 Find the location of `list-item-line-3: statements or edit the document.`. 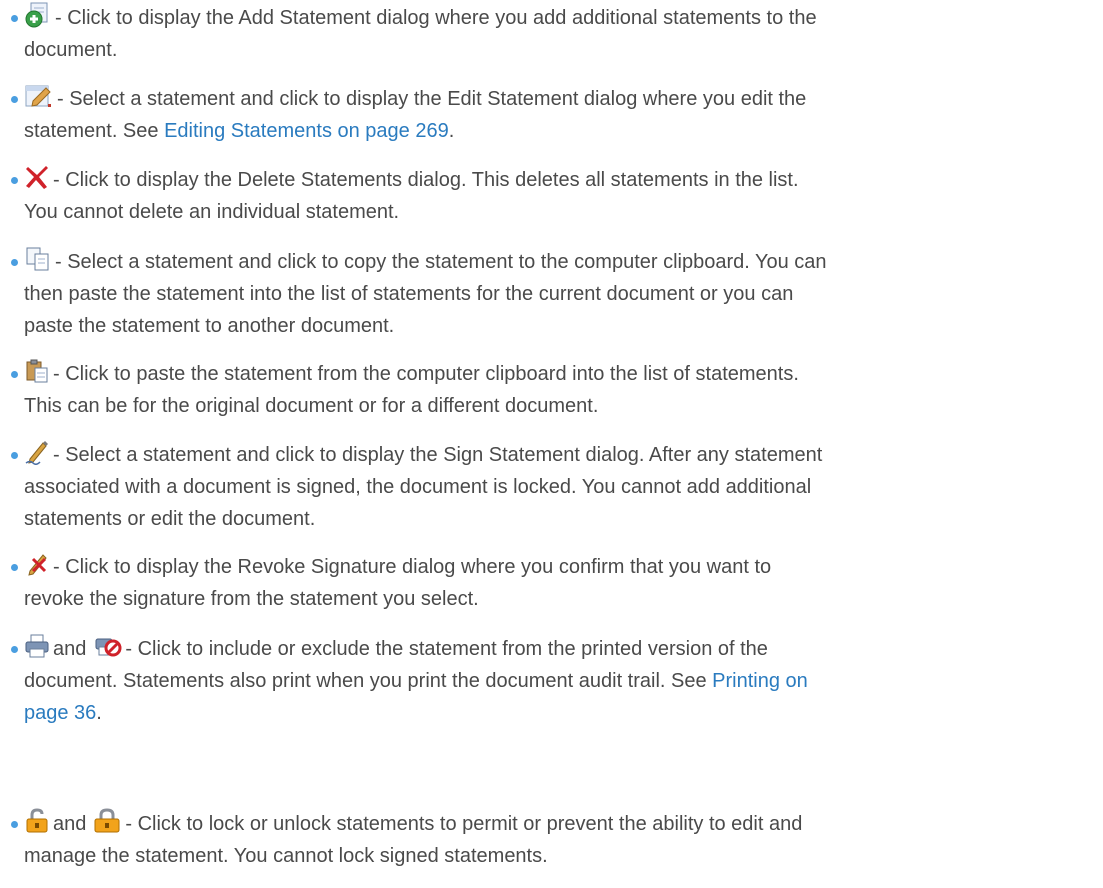

list-item-line-3: statements or edit the document. is located at coordinates (170, 519).